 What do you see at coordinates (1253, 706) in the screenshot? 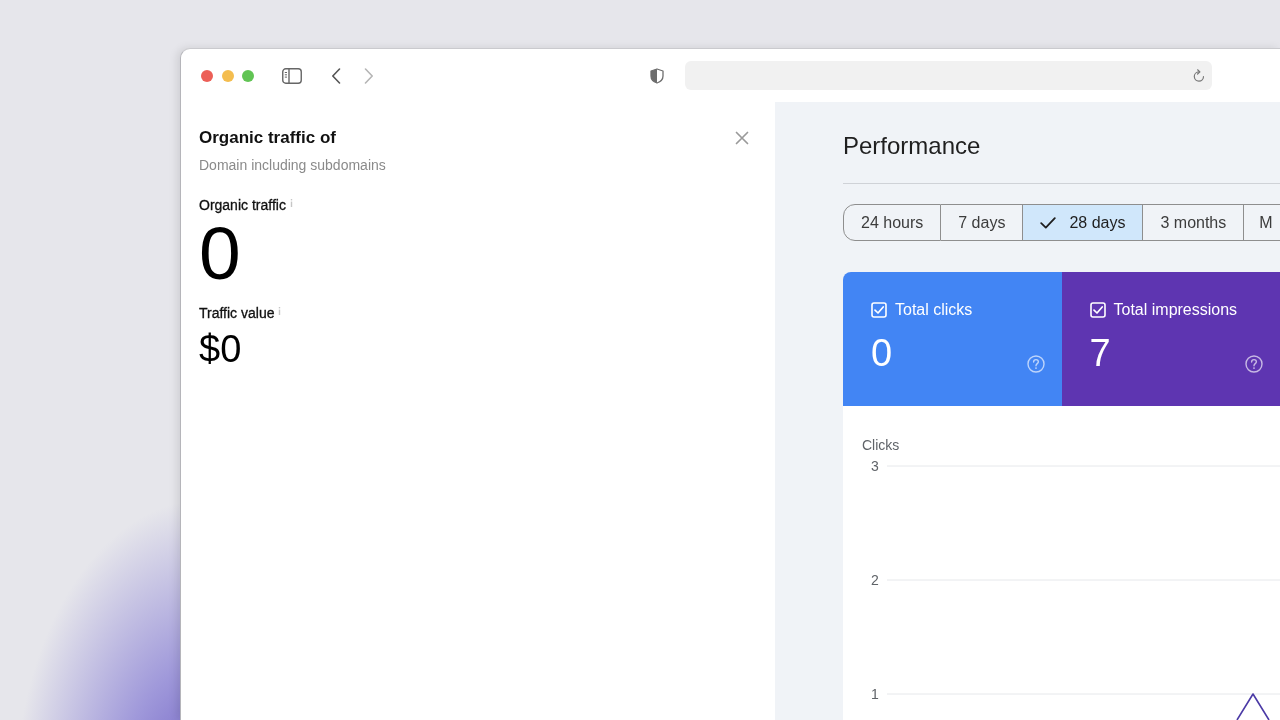
I see `chart-line` at bounding box center [1253, 706].